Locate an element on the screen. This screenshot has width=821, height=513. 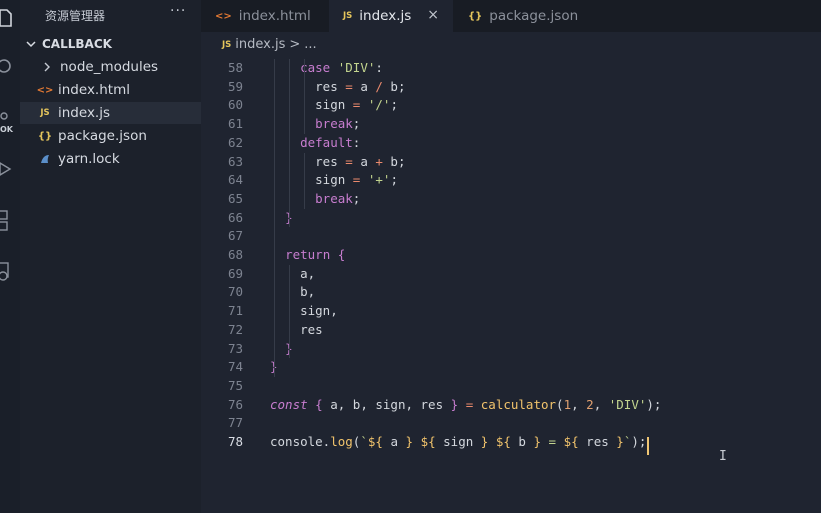
tree-item-index-js: JS index.js is located at coordinates (110, 113).